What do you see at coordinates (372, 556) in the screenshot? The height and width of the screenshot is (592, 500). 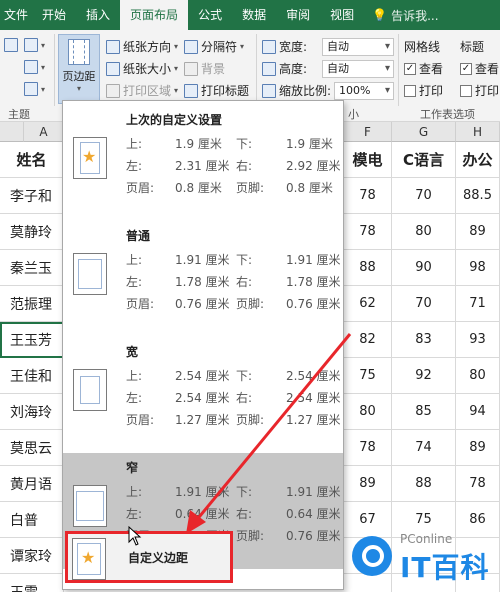 I see `pconline-logo-icon` at bounding box center [372, 556].